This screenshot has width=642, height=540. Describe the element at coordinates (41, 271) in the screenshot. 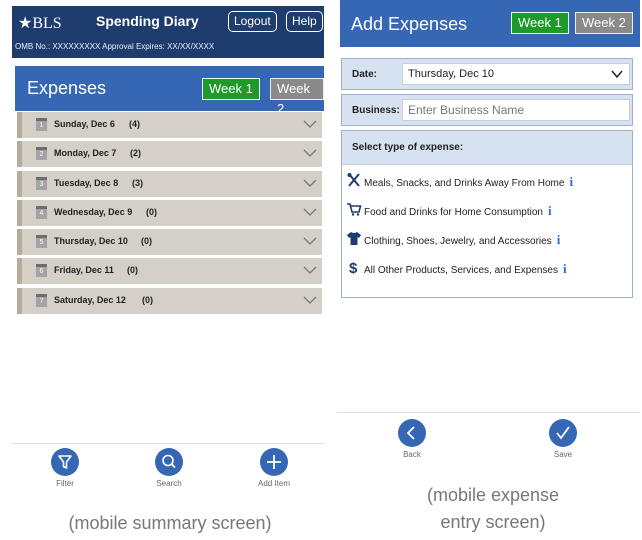

I see `calendar-icon: 6` at that location.